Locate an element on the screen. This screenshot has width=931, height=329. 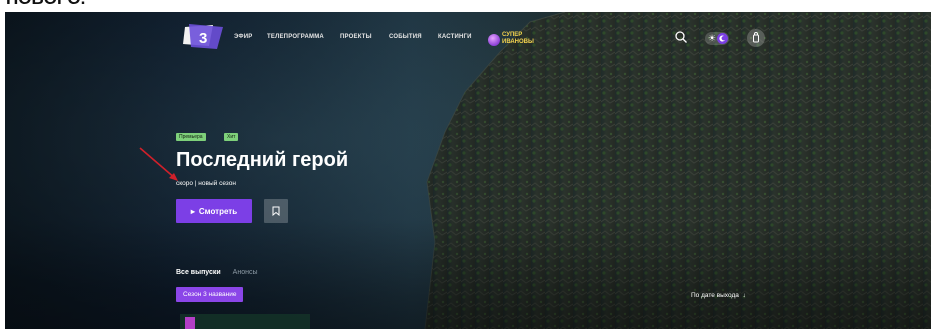
moon-icon is located at coordinates (722, 38).